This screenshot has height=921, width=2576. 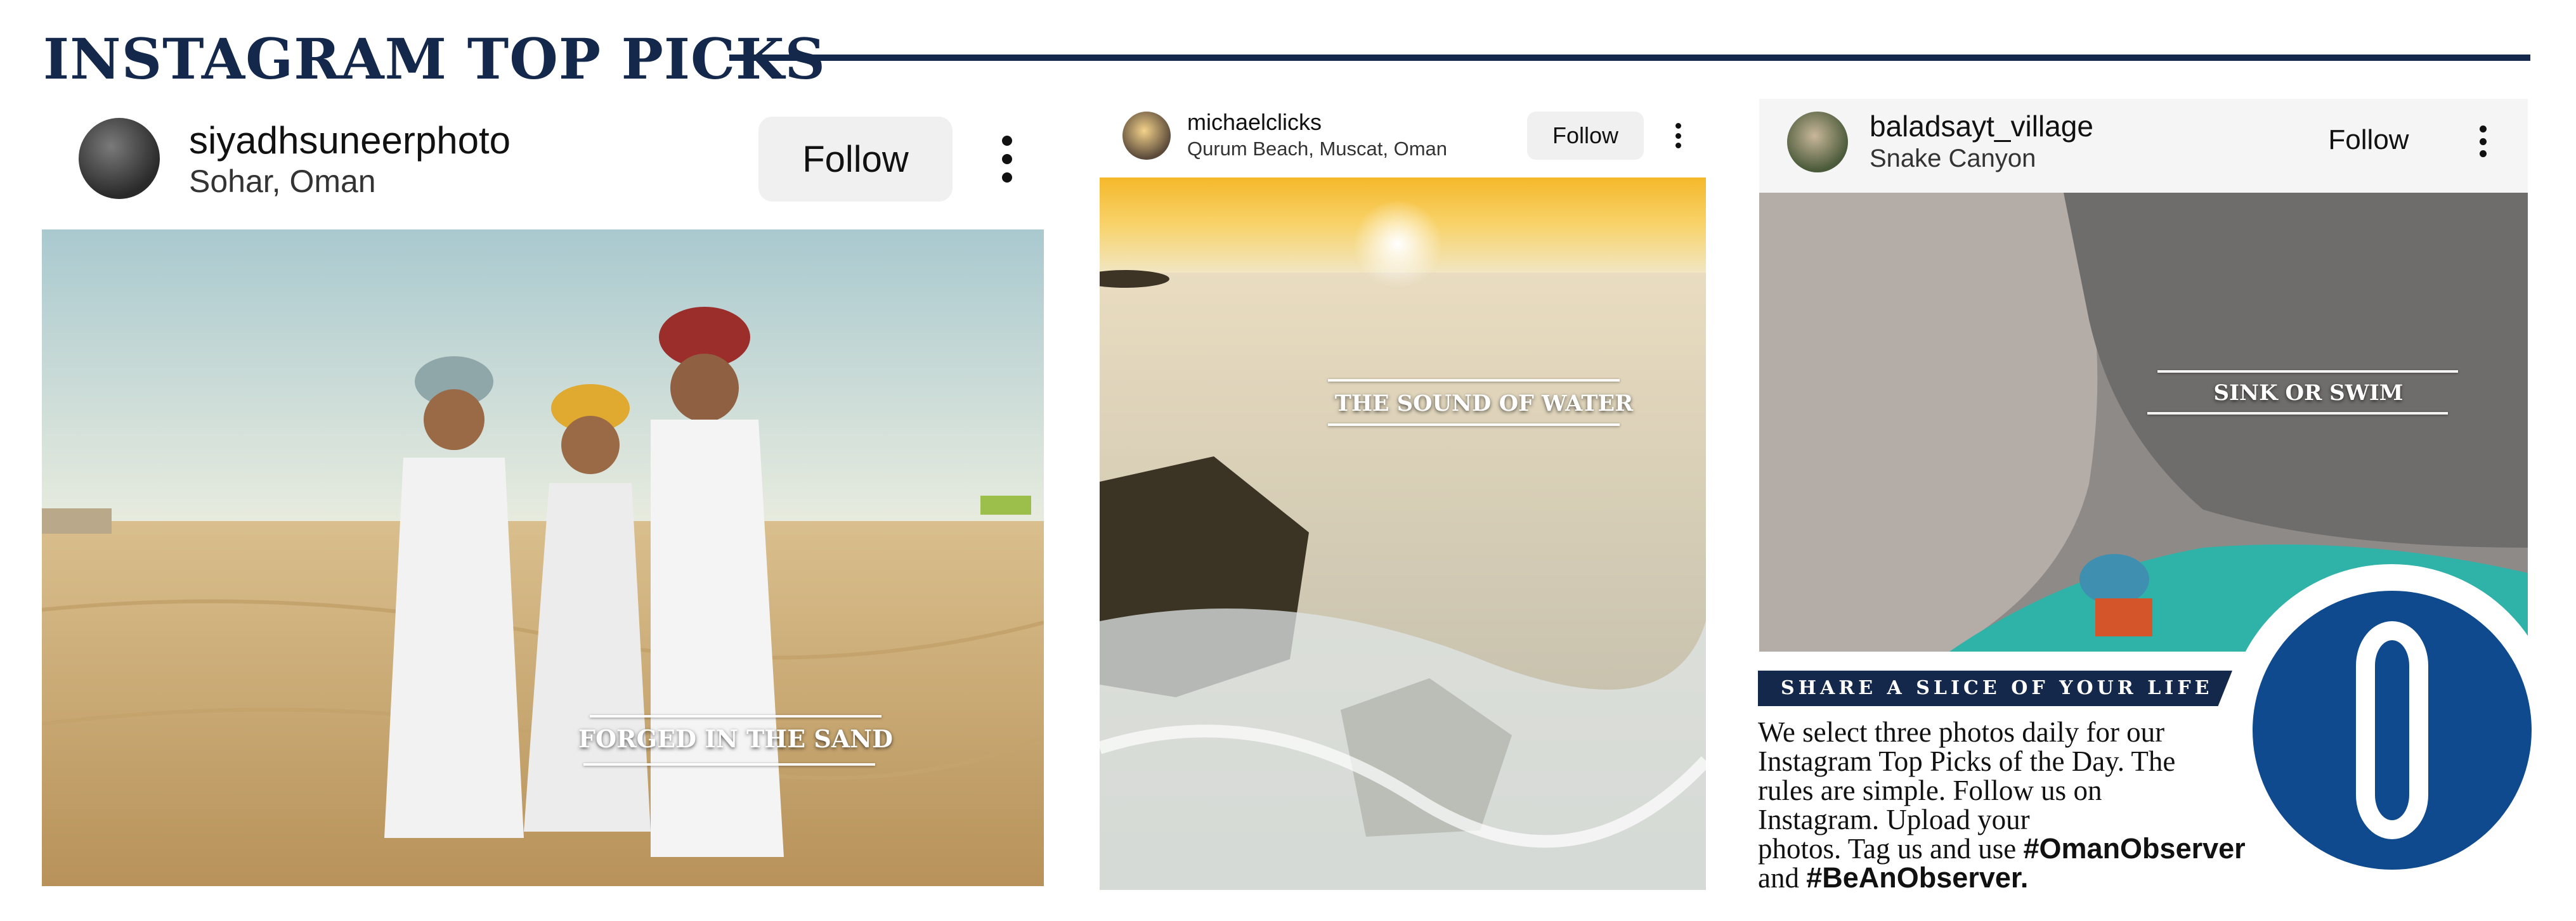 What do you see at coordinates (435, 59) in the screenshot?
I see `page-title: INSTAGRAM TOP PICKS` at bounding box center [435, 59].